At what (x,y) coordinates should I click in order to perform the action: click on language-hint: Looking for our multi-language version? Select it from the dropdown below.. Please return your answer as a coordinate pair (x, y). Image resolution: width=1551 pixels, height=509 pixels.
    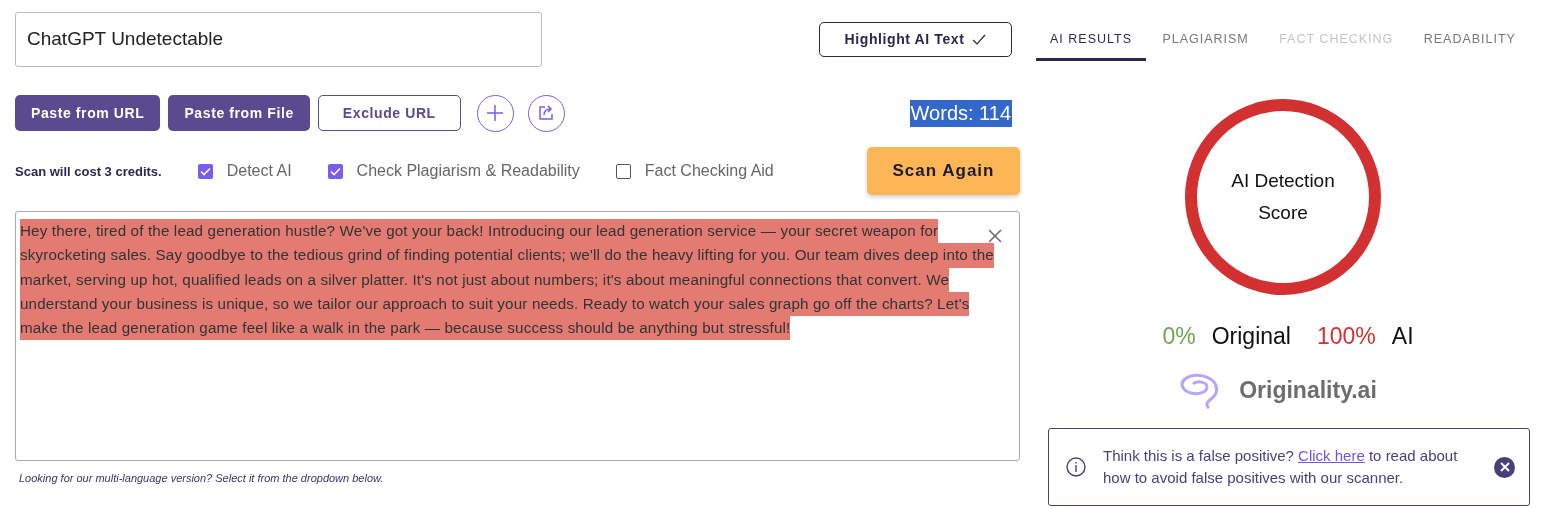
    Looking at the image, I should click on (202, 478).